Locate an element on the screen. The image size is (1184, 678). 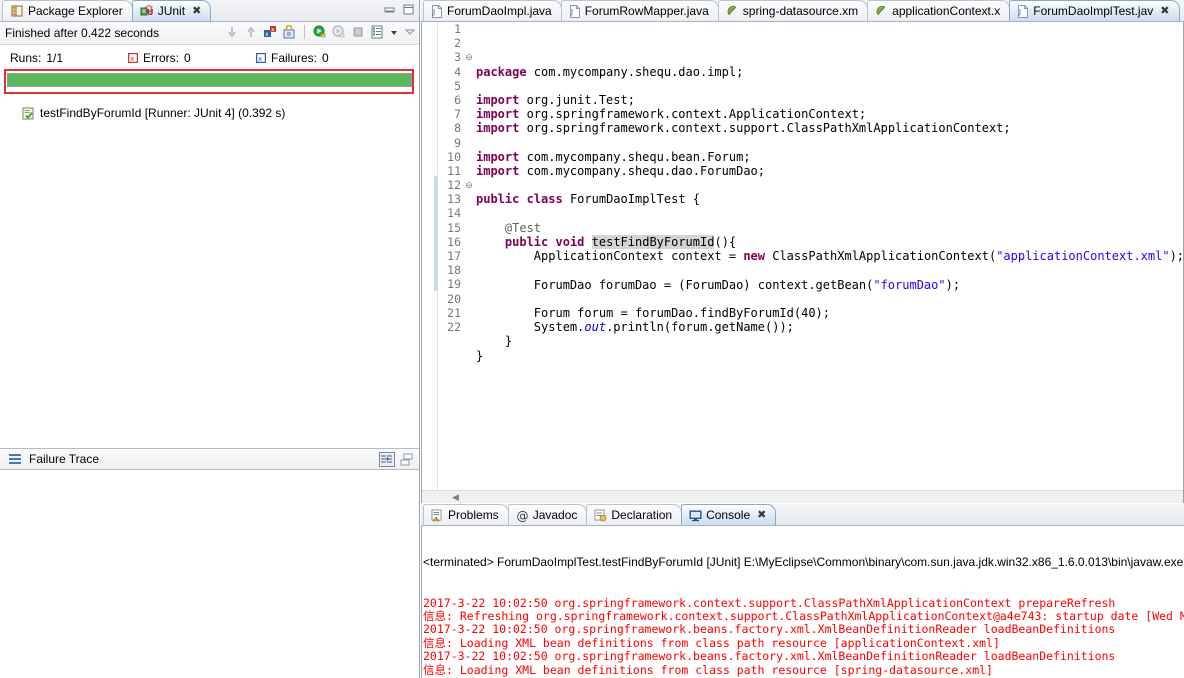
runs-value: 1/1 is located at coordinates (55, 58).